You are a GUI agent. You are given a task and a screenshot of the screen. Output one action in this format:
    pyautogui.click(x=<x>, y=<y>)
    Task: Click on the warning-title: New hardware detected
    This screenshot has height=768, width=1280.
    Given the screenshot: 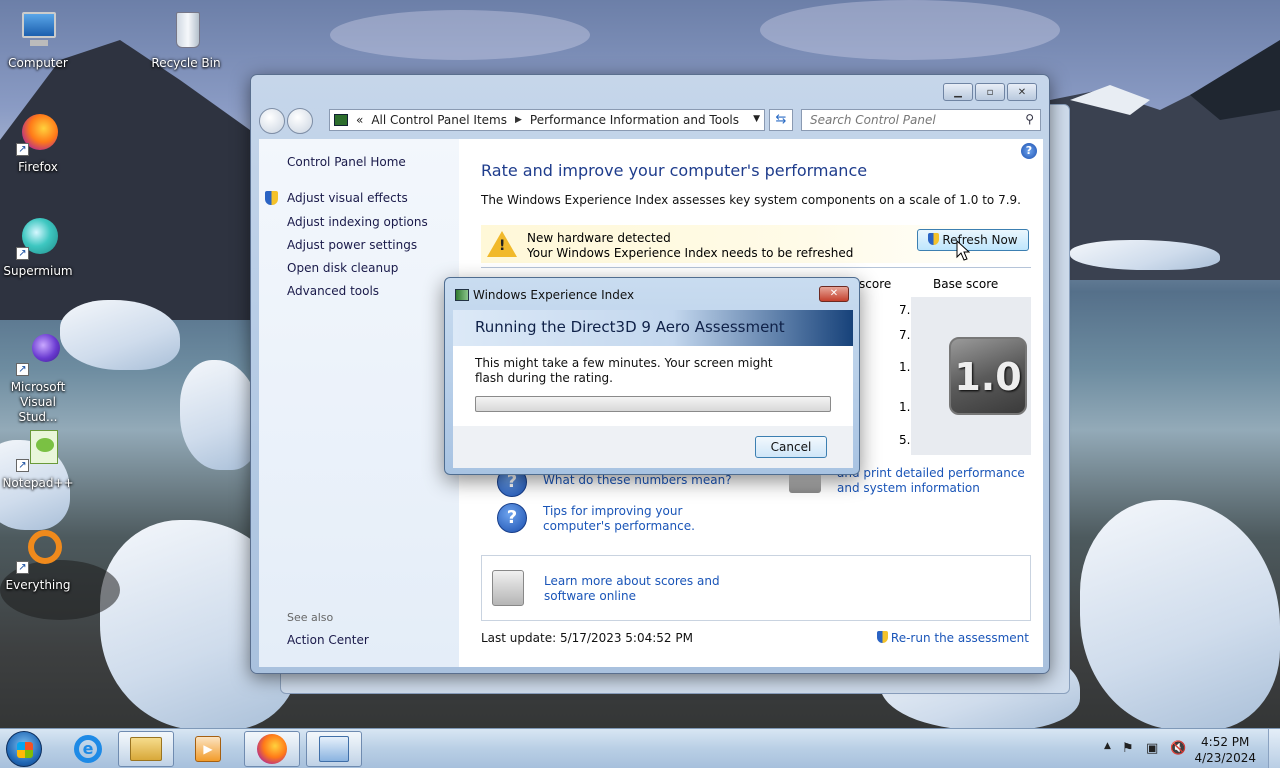 What is the action you would take?
    pyautogui.click(x=599, y=238)
    